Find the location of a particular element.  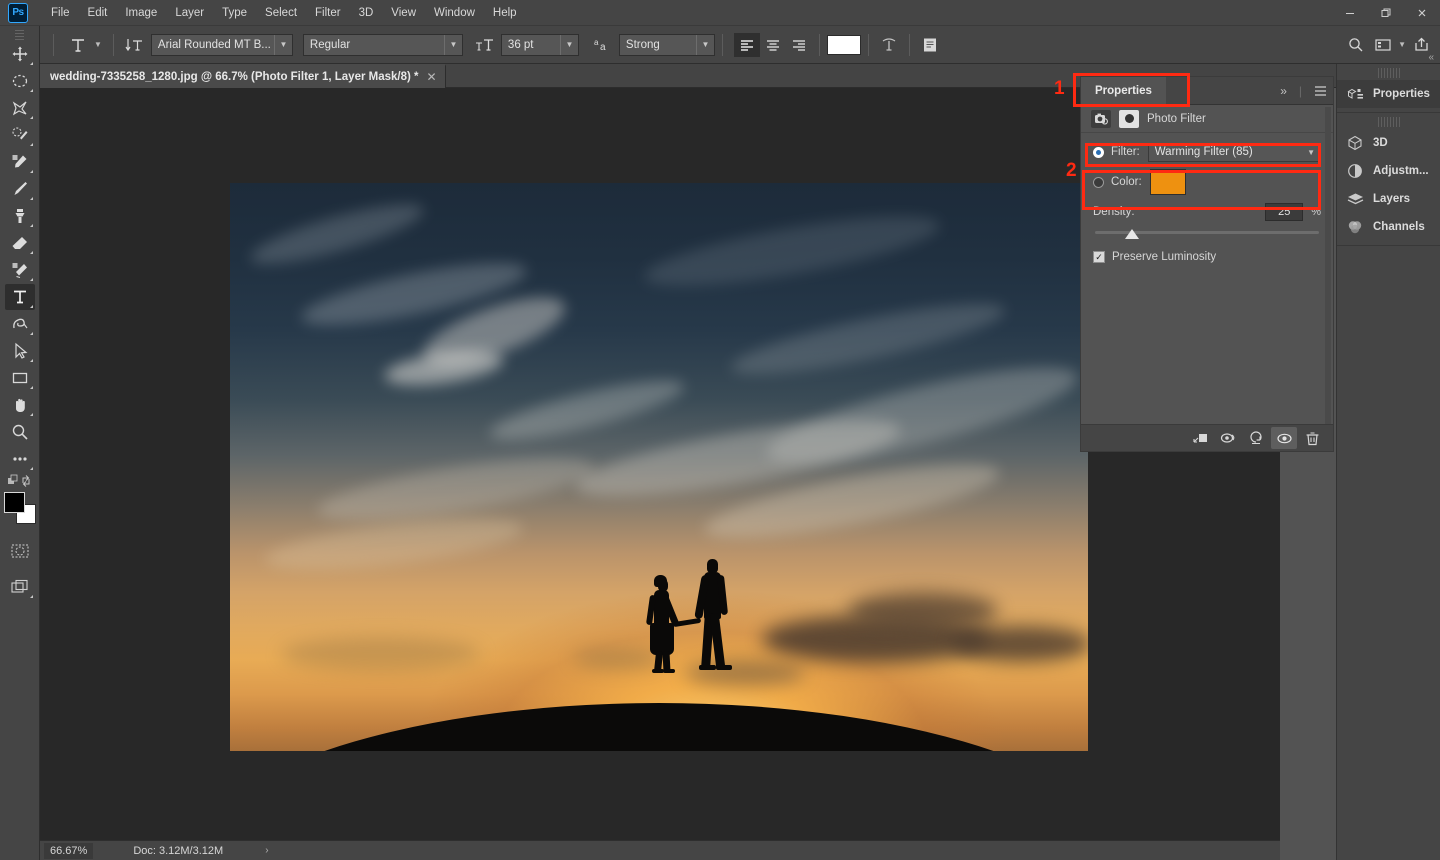

annotation-number-2: 2 is located at coordinates (1071, 170).